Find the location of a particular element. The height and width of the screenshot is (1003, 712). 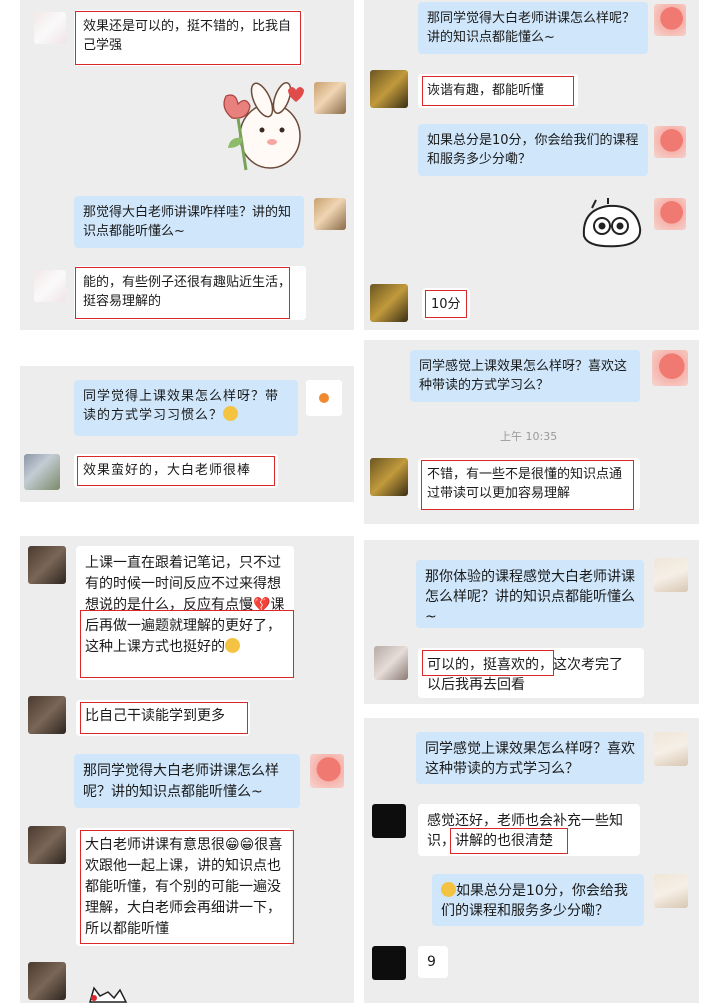

chat-message: 那同学觉得大白老师讲课怎么样呢？讲的知识点都能懂么~ is located at coordinates (533, 28).